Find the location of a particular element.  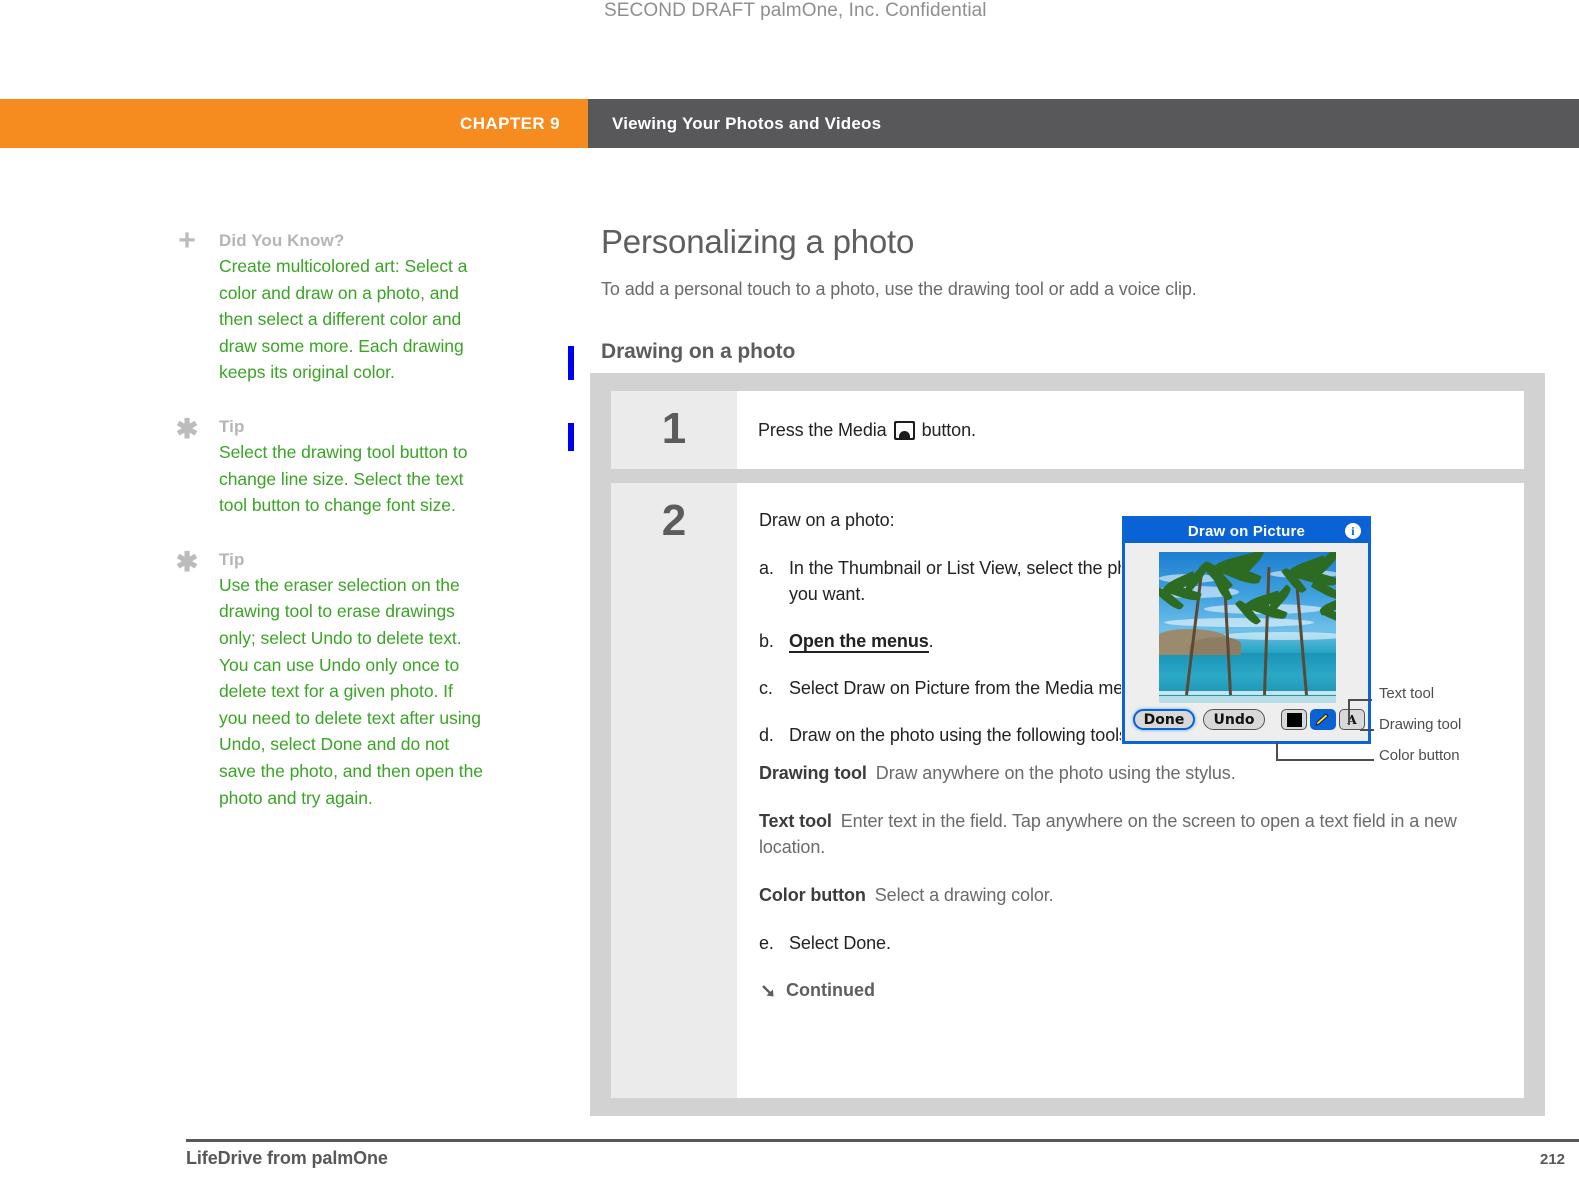

callout-leader-color-horizontal is located at coordinates (1325, 760).